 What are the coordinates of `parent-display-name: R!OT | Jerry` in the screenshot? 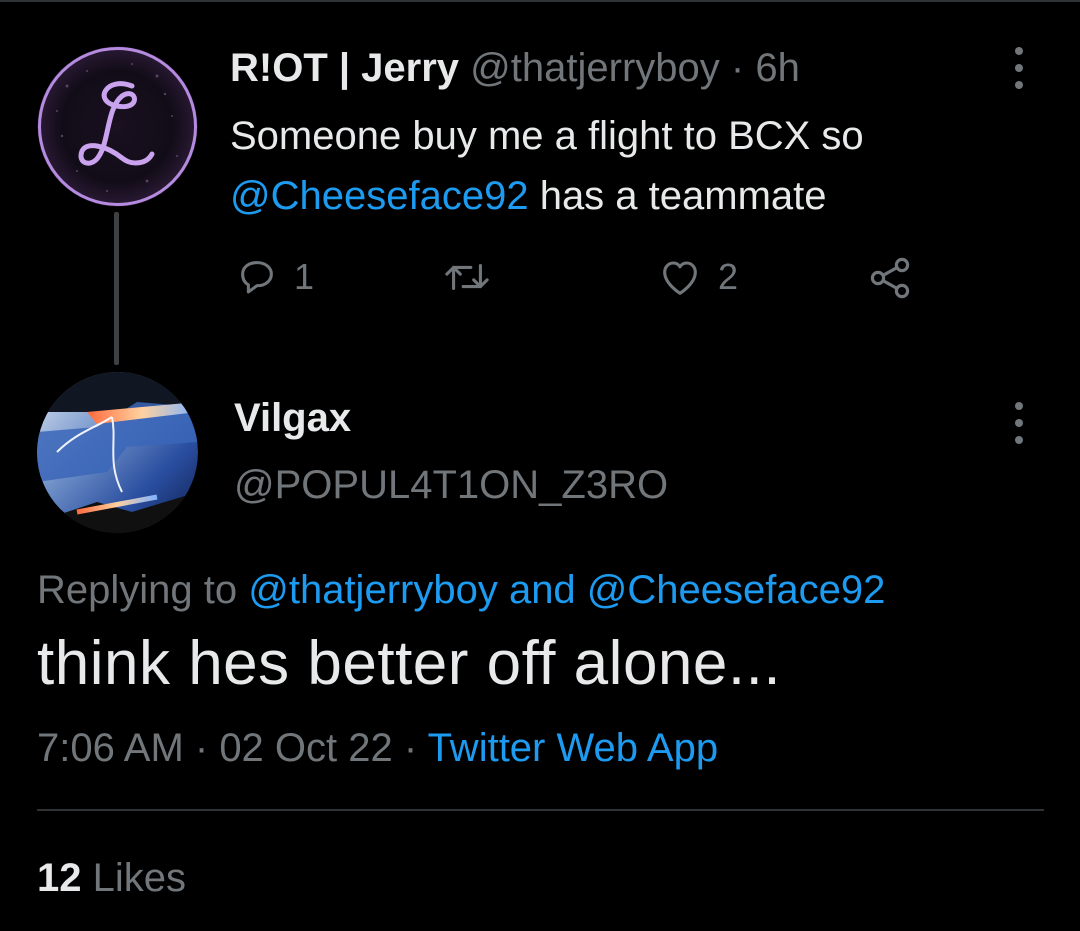 It's located at (344, 68).